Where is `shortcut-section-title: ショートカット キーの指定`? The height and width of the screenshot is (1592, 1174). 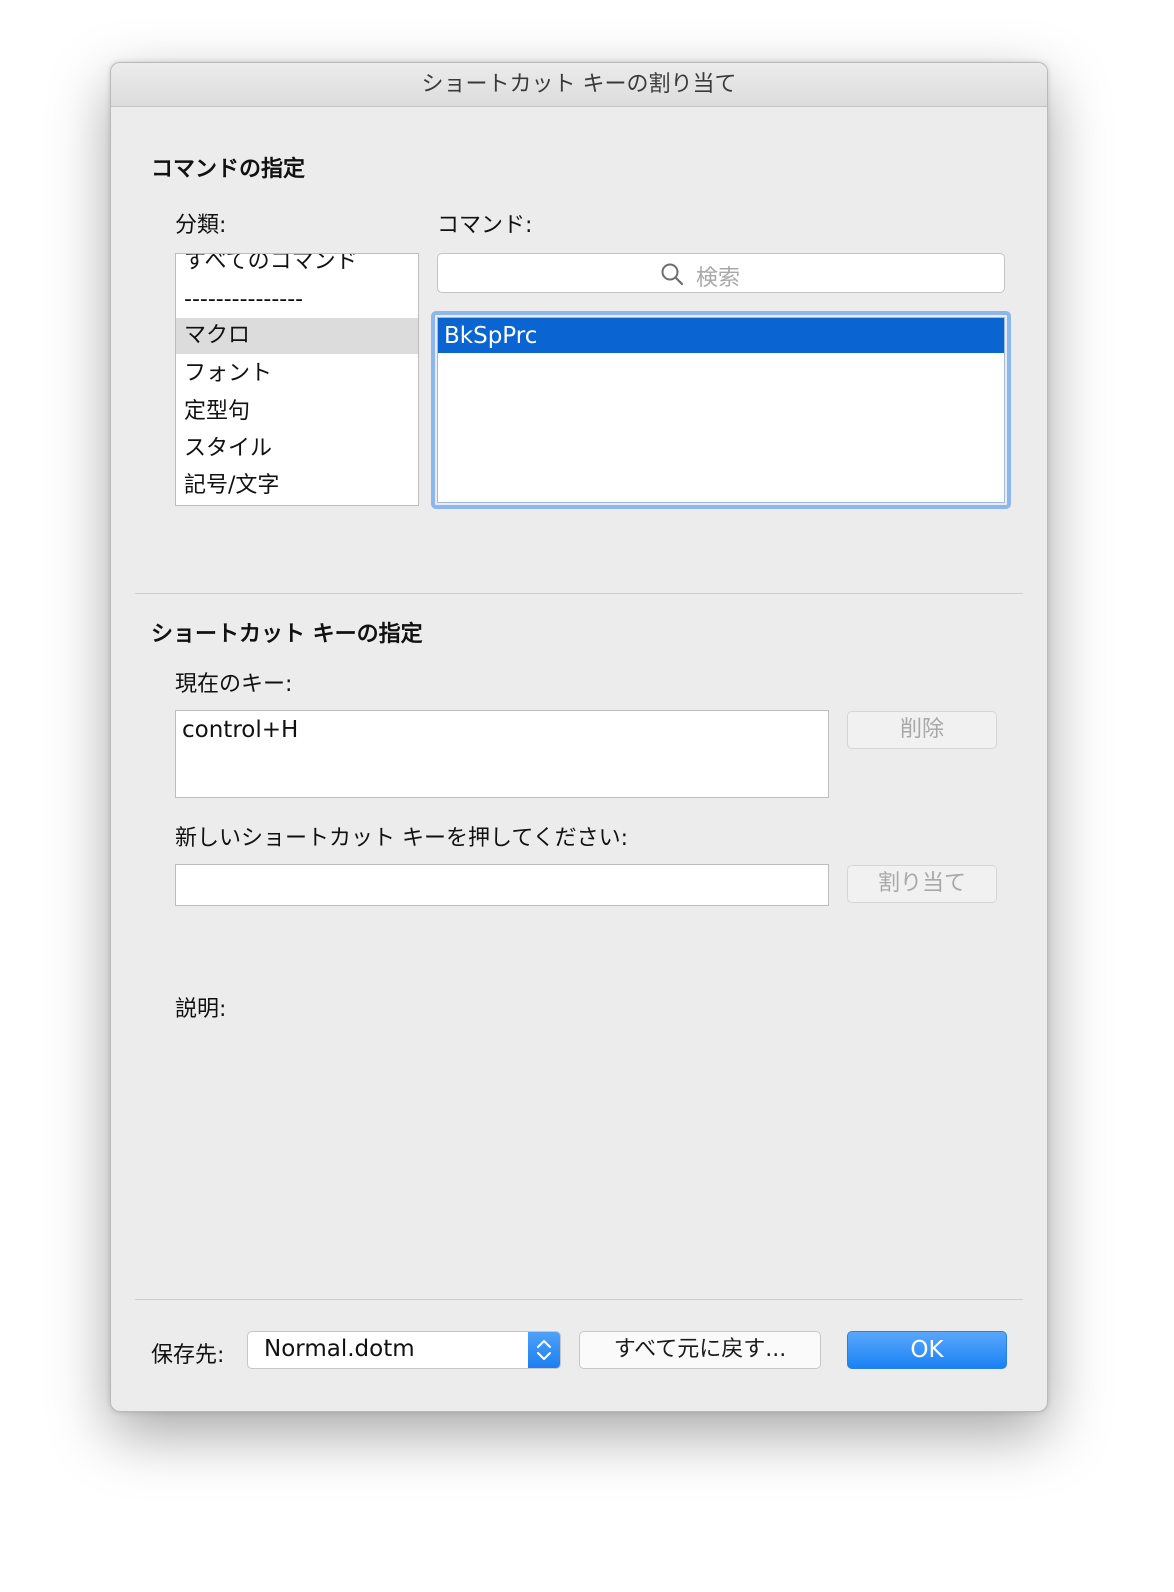 shortcut-section-title: ショートカット キーの指定 is located at coordinates (287, 634).